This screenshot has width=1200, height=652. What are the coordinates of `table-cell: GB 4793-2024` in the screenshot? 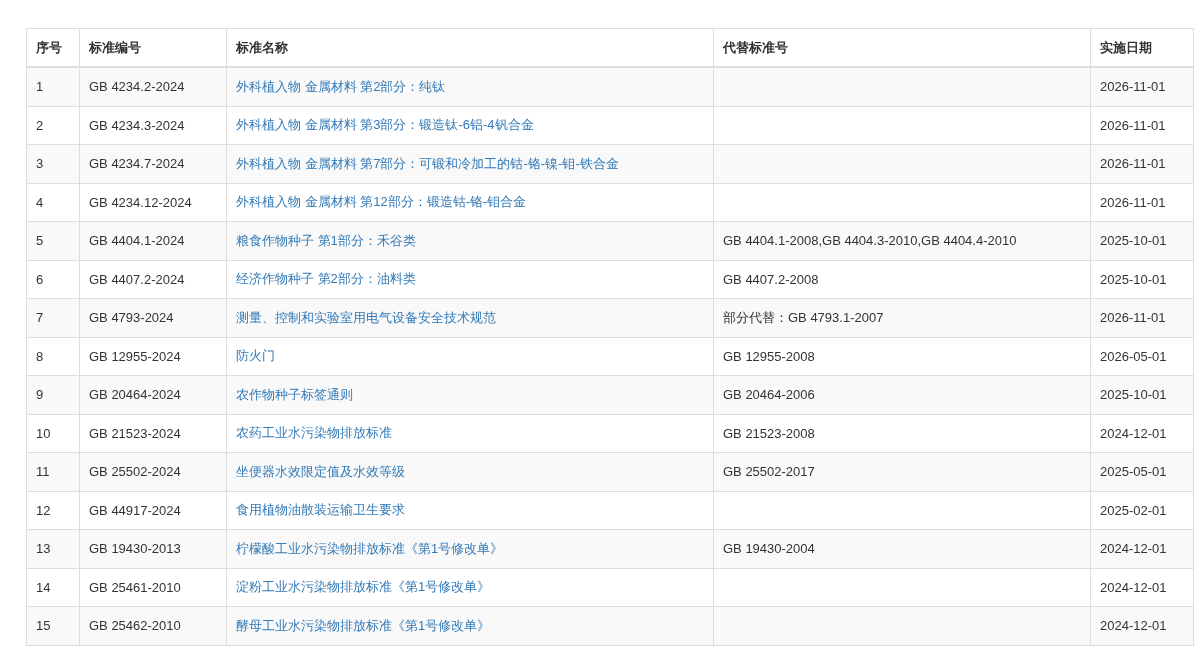 It's located at (131, 318).